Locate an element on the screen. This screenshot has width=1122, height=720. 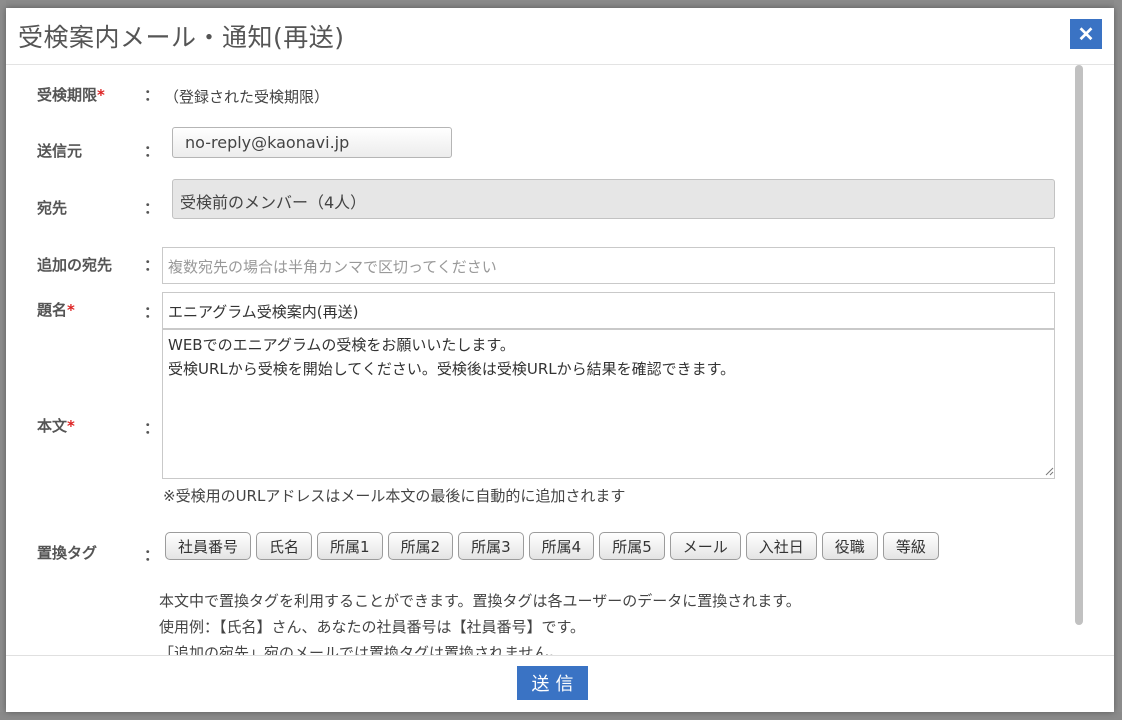
extra-recipient-label: 追加の宛先 is located at coordinates (75, 265).